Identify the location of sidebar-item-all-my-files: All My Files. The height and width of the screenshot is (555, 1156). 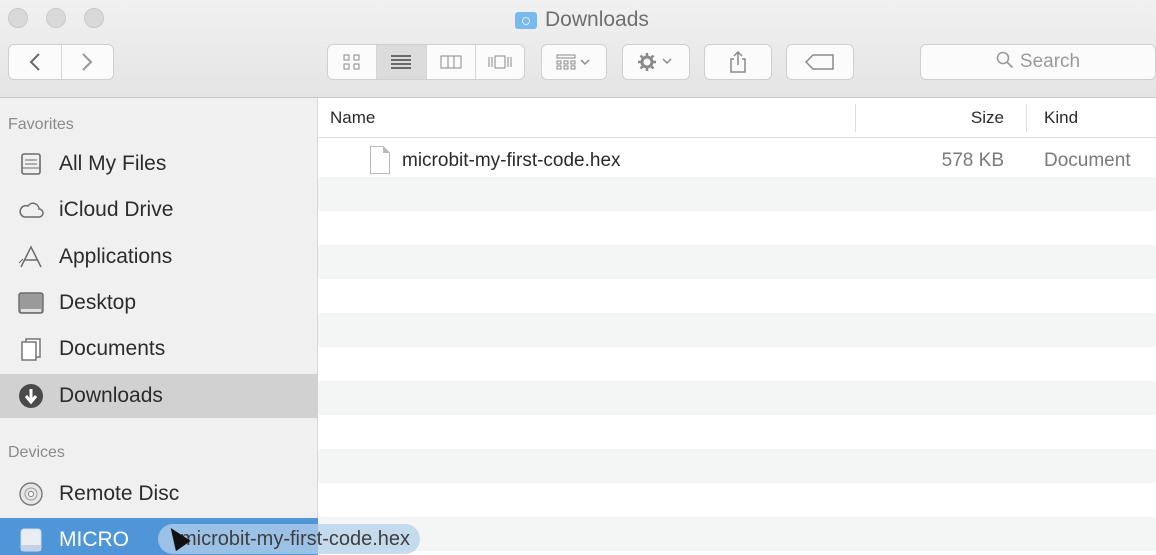
(159, 164).